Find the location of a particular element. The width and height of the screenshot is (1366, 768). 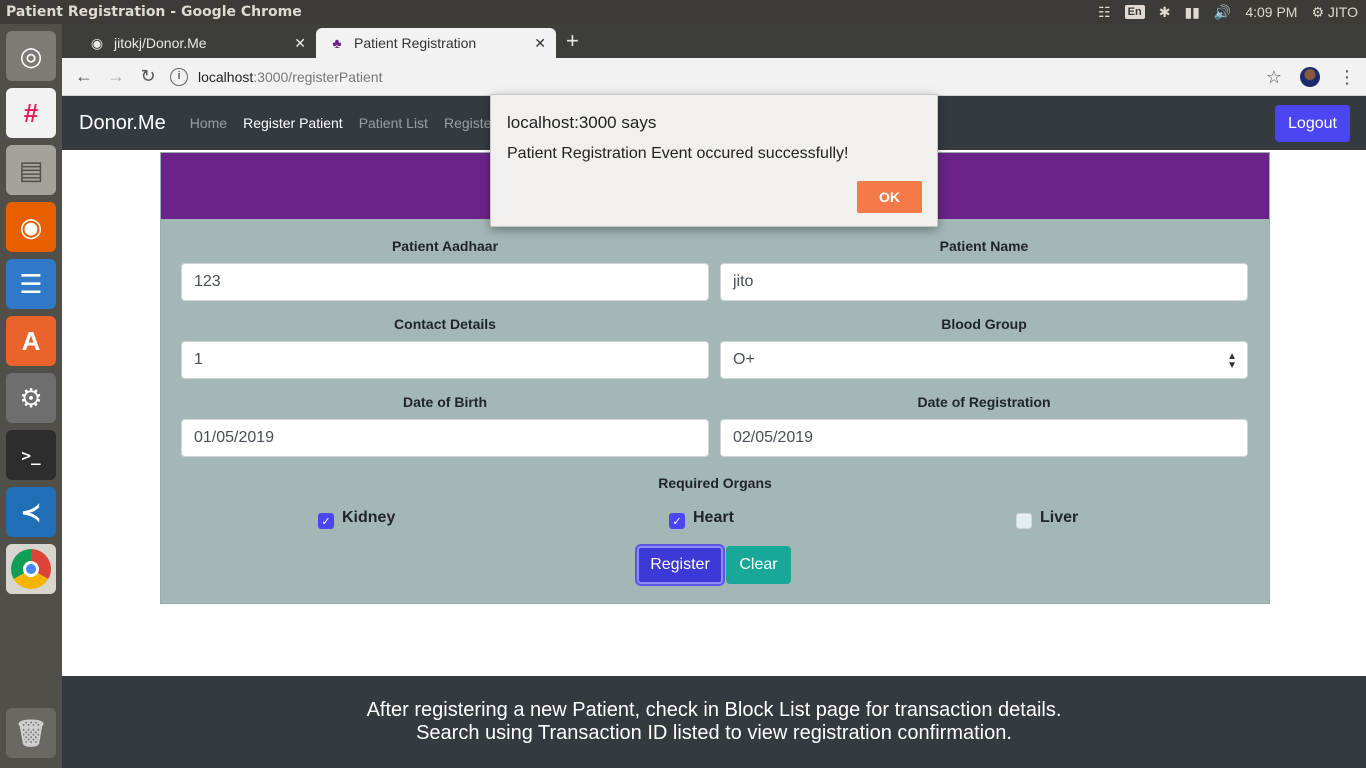

liver-checkbox is located at coordinates (1024, 521).